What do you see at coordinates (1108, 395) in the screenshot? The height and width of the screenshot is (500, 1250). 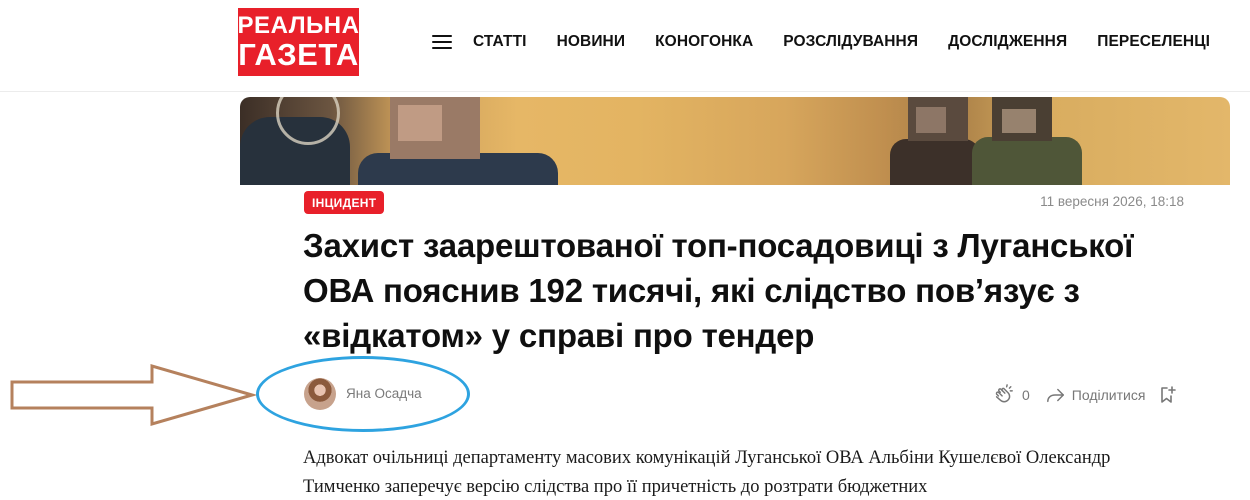 I see `share-label: Поділитися` at bounding box center [1108, 395].